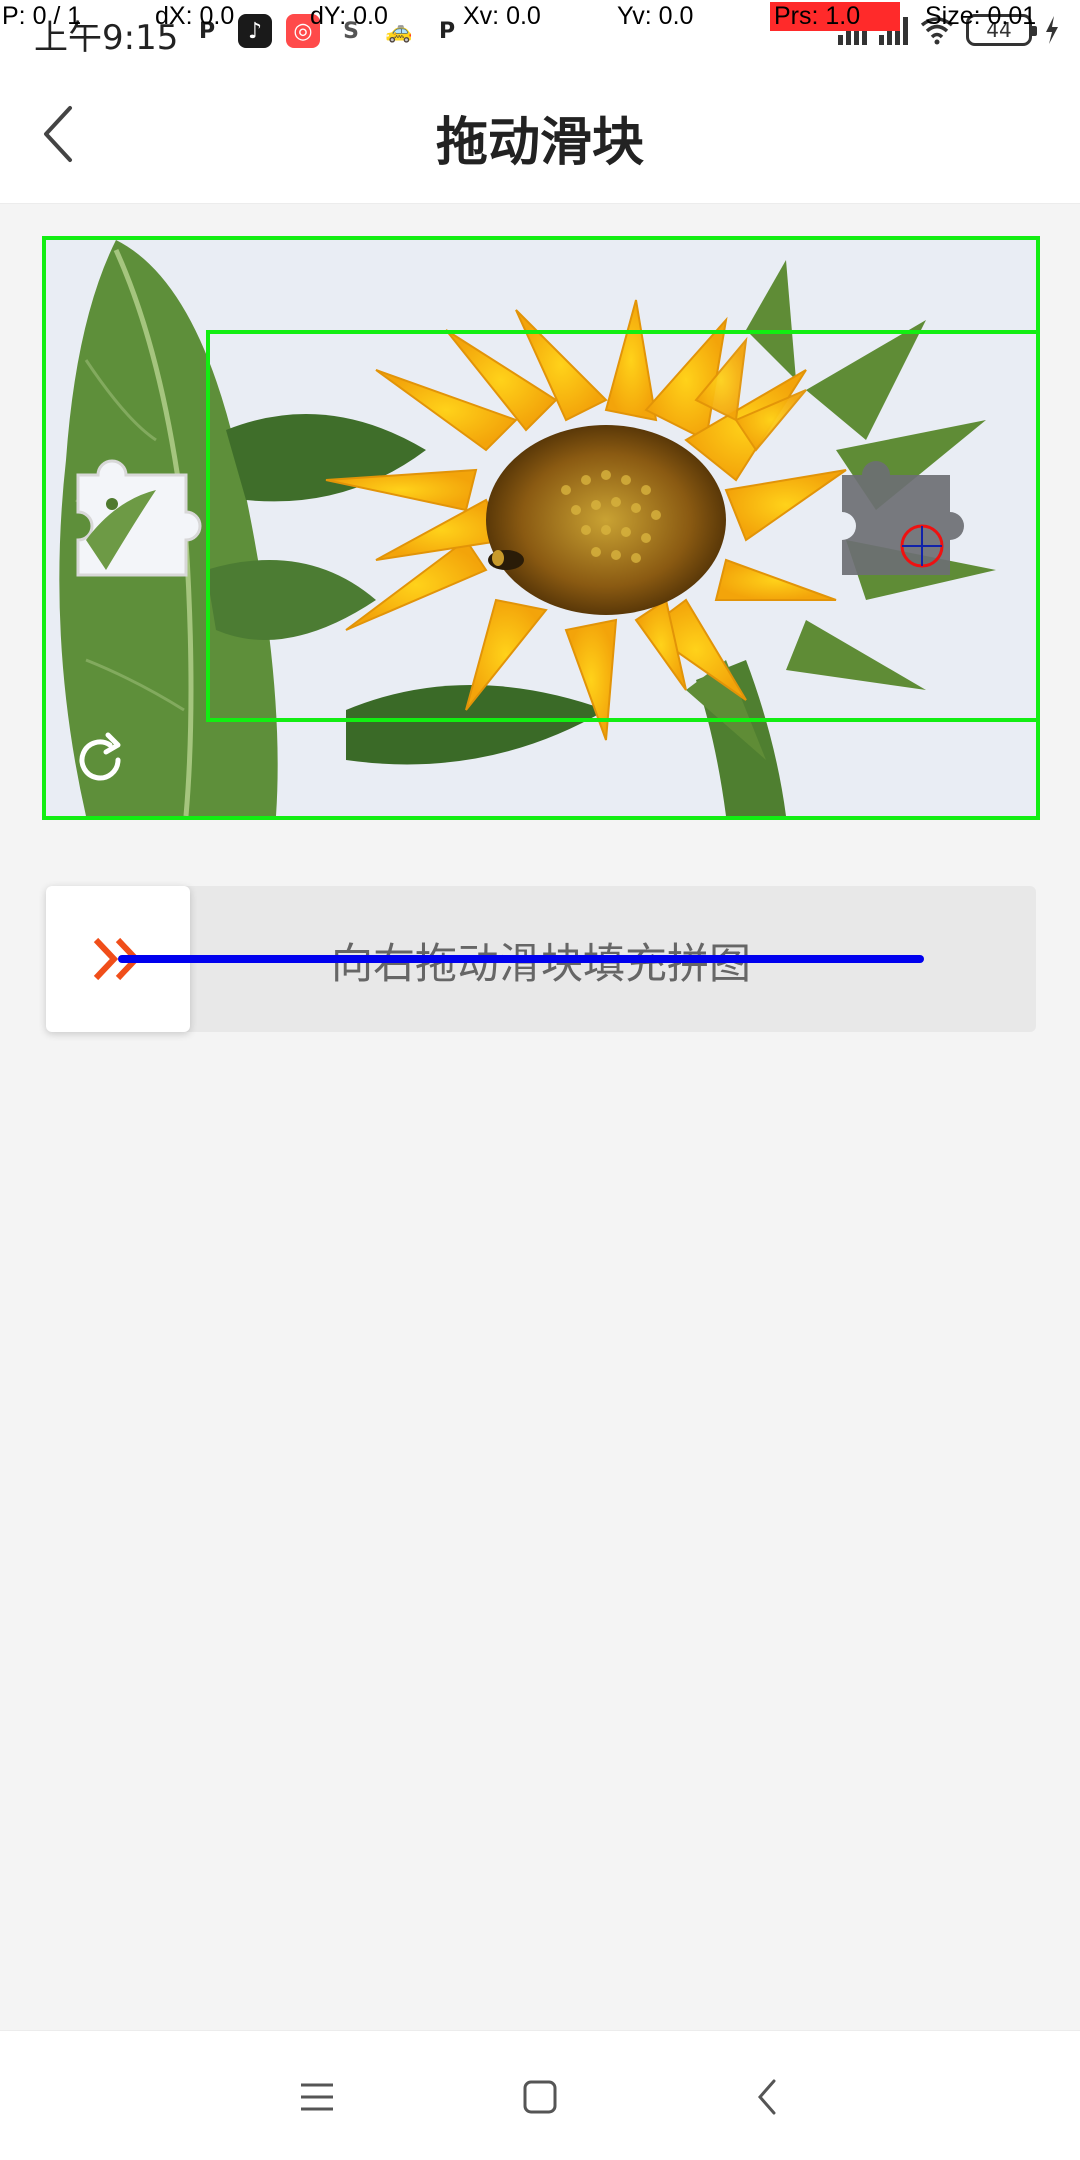 The image size is (1080, 2160). What do you see at coordinates (521, 959) in the screenshot?
I see `drag-gesture-trace` at bounding box center [521, 959].